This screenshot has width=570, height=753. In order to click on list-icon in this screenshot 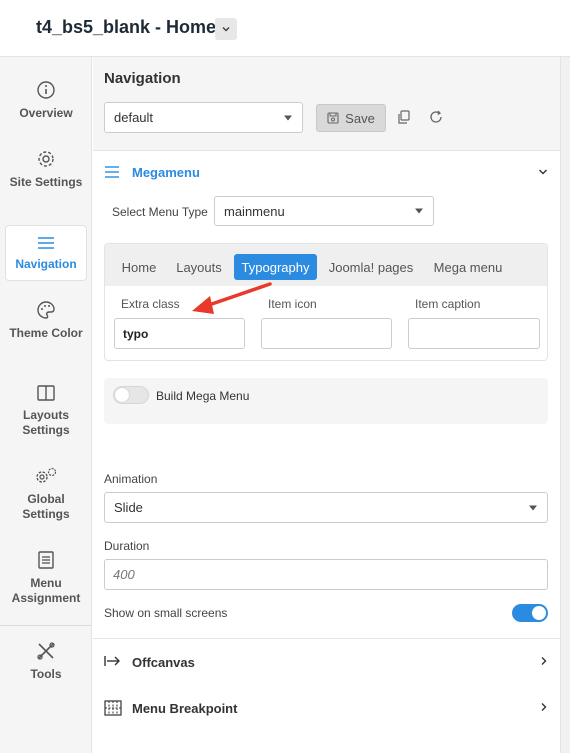, I will do `click(46, 560)`.